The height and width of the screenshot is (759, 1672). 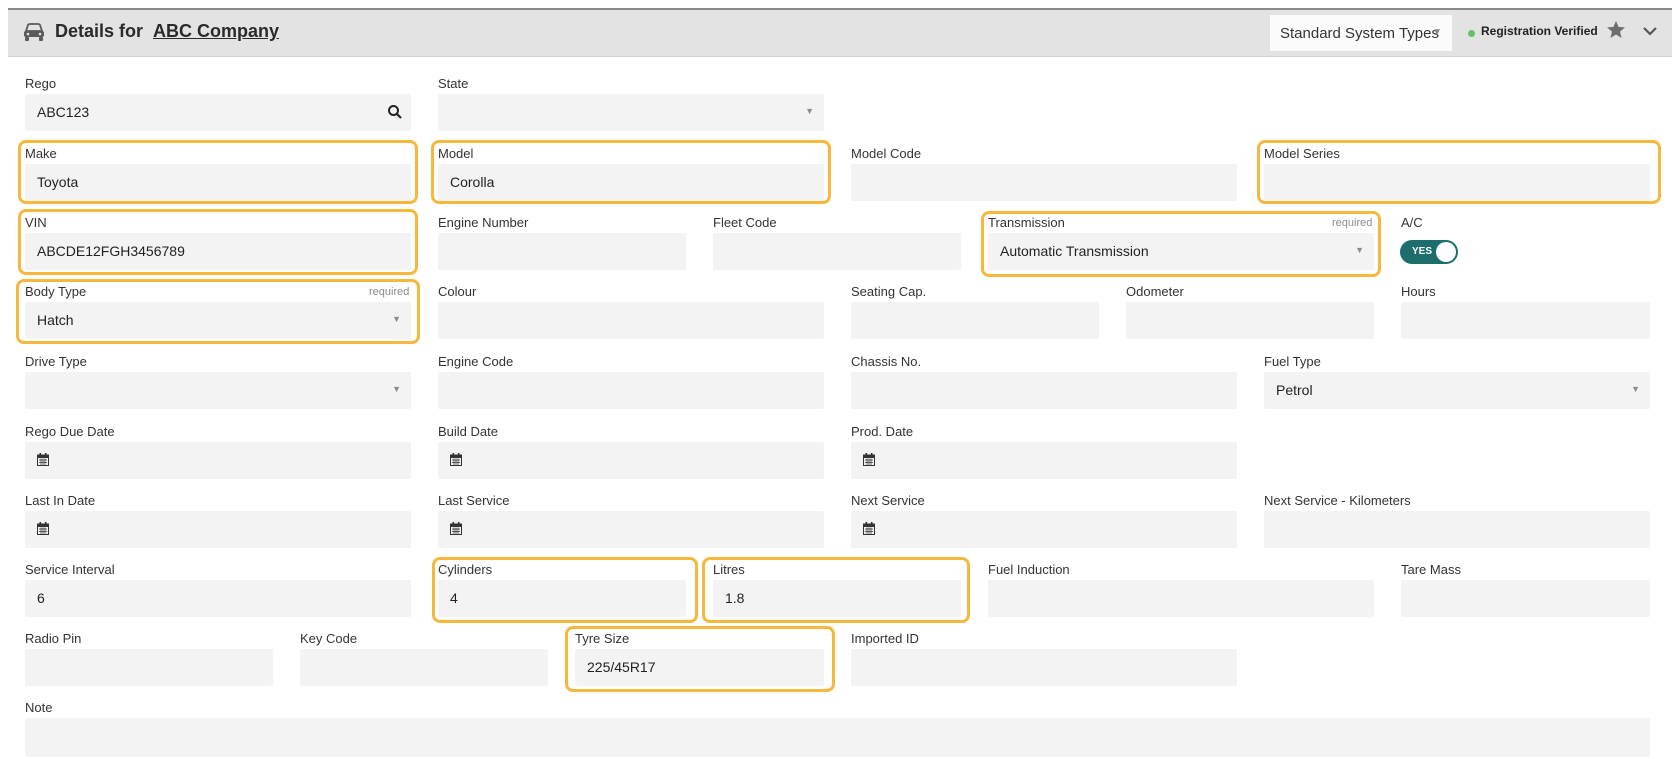 What do you see at coordinates (631, 529) in the screenshot?
I see `last-service-input` at bounding box center [631, 529].